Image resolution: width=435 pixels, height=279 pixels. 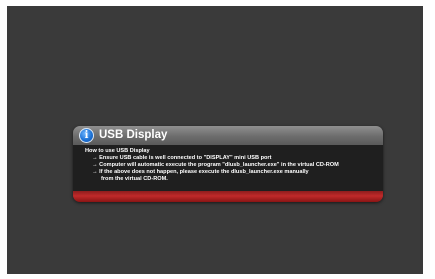 What do you see at coordinates (228, 135) in the screenshot?
I see `dialog-header: i USB Display` at bounding box center [228, 135].